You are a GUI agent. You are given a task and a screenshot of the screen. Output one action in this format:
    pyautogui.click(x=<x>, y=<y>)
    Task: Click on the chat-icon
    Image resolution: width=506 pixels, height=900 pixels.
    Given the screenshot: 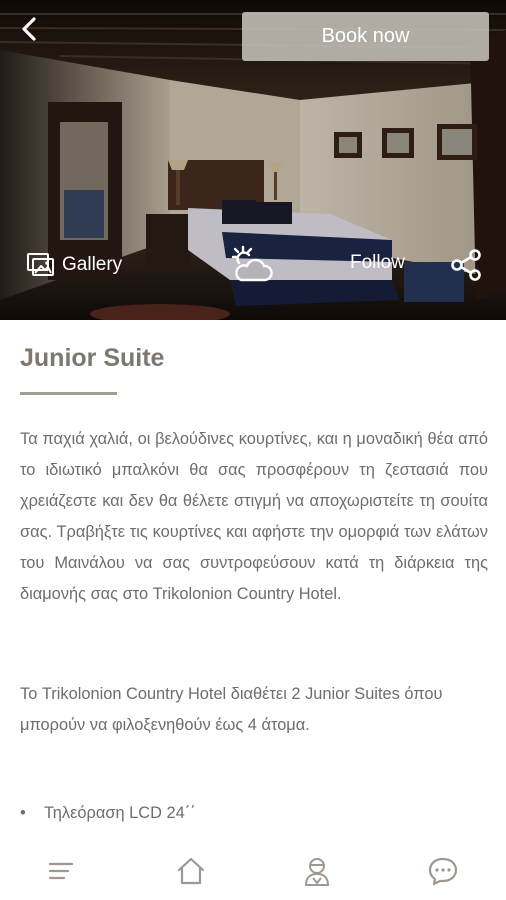 What is the action you would take?
    pyautogui.click(x=443, y=871)
    